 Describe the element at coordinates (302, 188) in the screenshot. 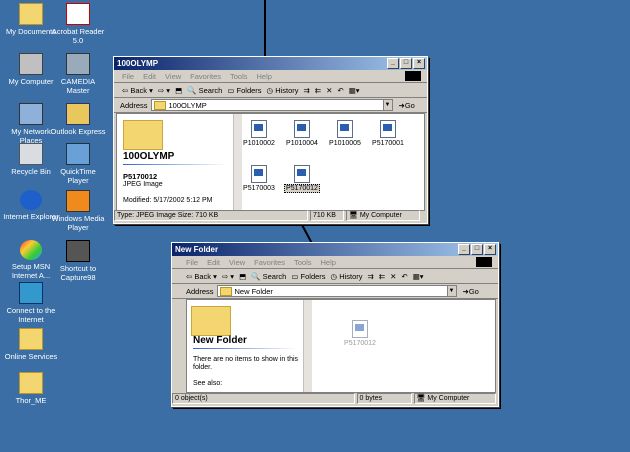

I see `file-label: P5170012` at that location.